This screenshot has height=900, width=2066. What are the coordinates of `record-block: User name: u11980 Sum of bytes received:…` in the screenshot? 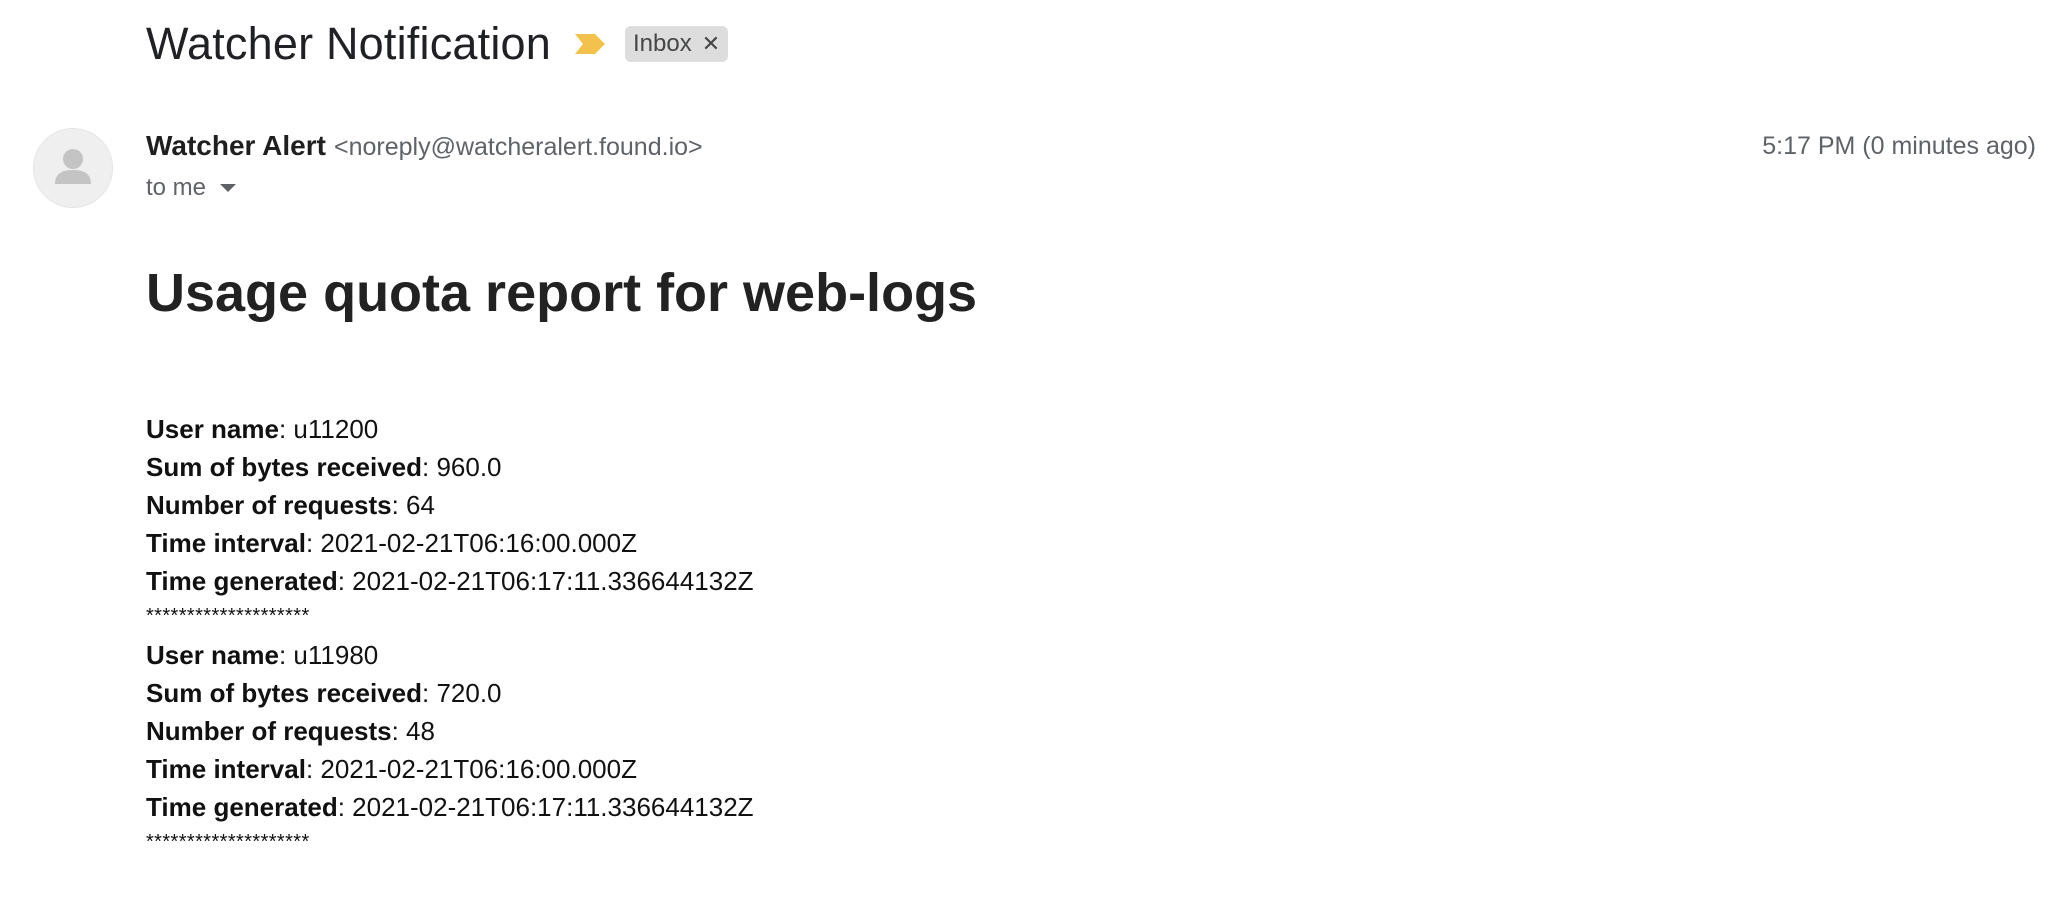 It's located at (450, 746).